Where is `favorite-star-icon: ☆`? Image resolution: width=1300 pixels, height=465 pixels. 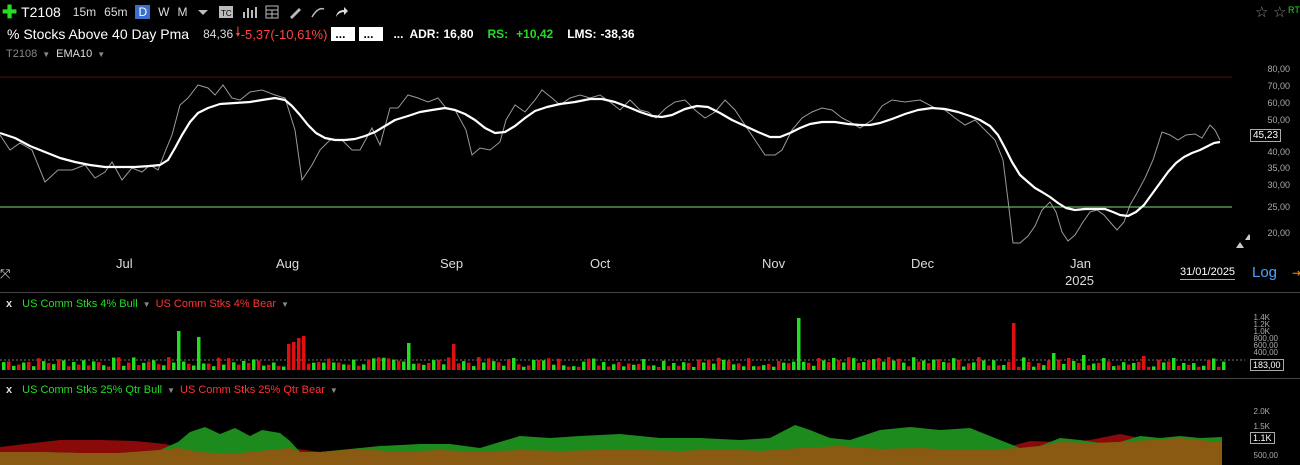 favorite-star-icon: ☆ is located at coordinates (1261, 12).